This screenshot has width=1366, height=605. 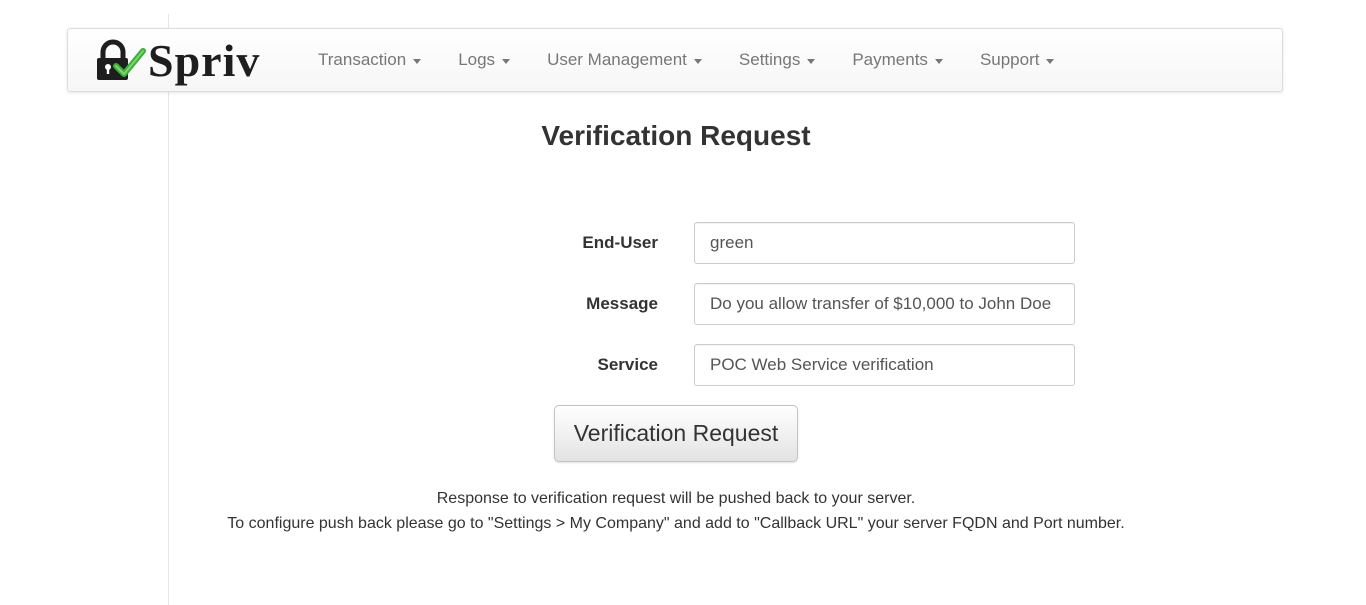 I want to click on end-user-label: End-User, so click(x=620, y=242).